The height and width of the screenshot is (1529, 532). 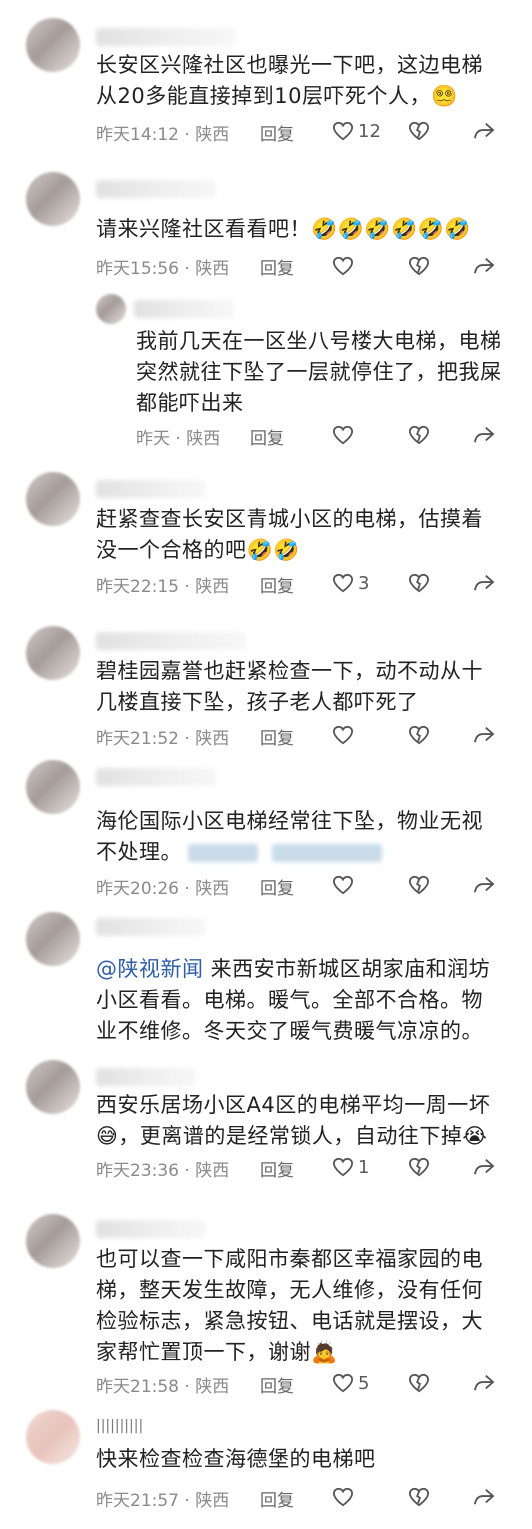 What do you see at coordinates (298, 1121) in the screenshot?
I see `comment-text: 西安乐居场小区A4区的电梯平均一周一坏 😅，更离谱的是经常锁人，自动往下掉😭` at bounding box center [298, 1121].